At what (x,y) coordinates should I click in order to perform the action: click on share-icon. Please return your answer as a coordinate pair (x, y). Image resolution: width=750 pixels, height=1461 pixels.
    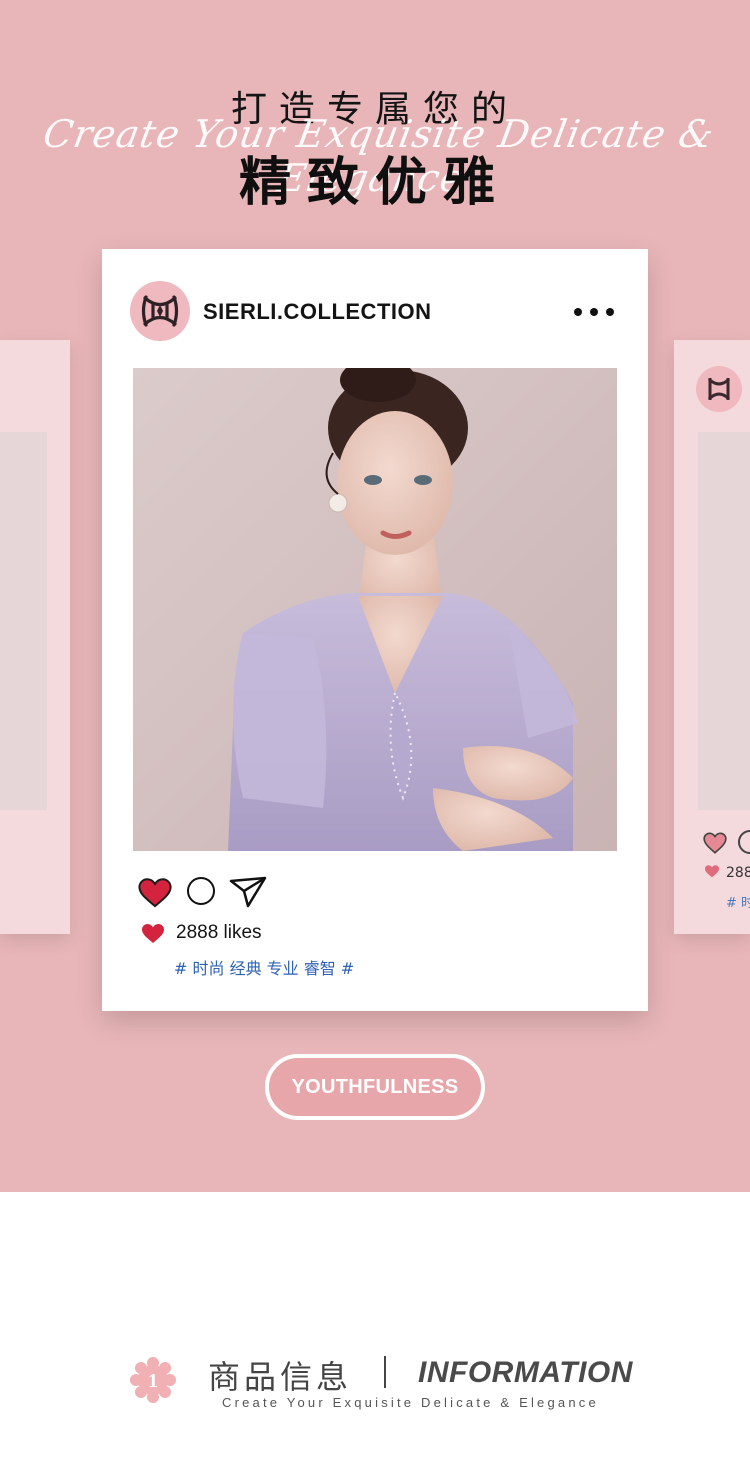
    Looking at the image, I should click on (248, 892).